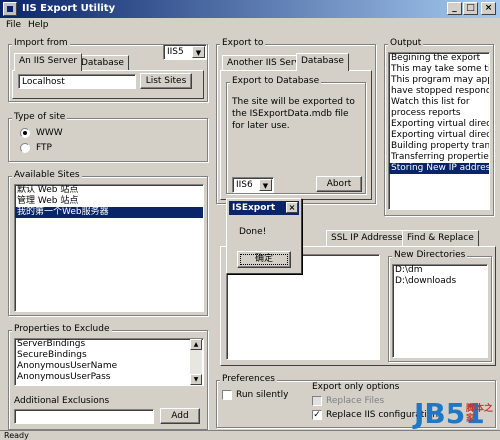 The width and height of the screenshot is (500, 440). What do you see at coordinates (292, 207) in the screenshot?
I see `dialog-close-button: ×` at bounding box center [292, 207].